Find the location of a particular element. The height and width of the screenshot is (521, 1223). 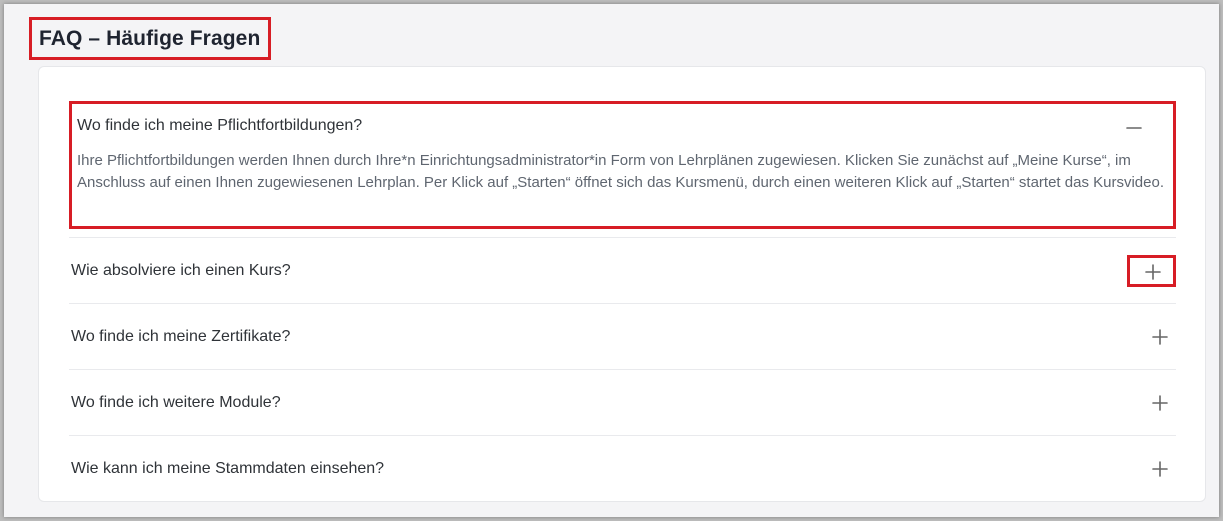

faq-question: Wo finde ich meine Pflichtfortbildungen? is located at coordinates (219, 126).